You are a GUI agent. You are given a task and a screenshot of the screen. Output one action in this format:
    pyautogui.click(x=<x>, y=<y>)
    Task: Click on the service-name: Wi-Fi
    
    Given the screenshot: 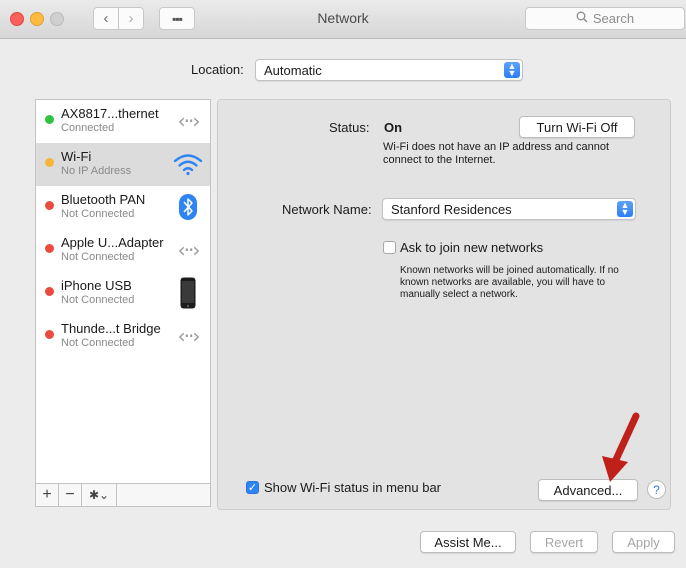 What is the action you would take?
    pyautogui.click(x=76, y=156)
    